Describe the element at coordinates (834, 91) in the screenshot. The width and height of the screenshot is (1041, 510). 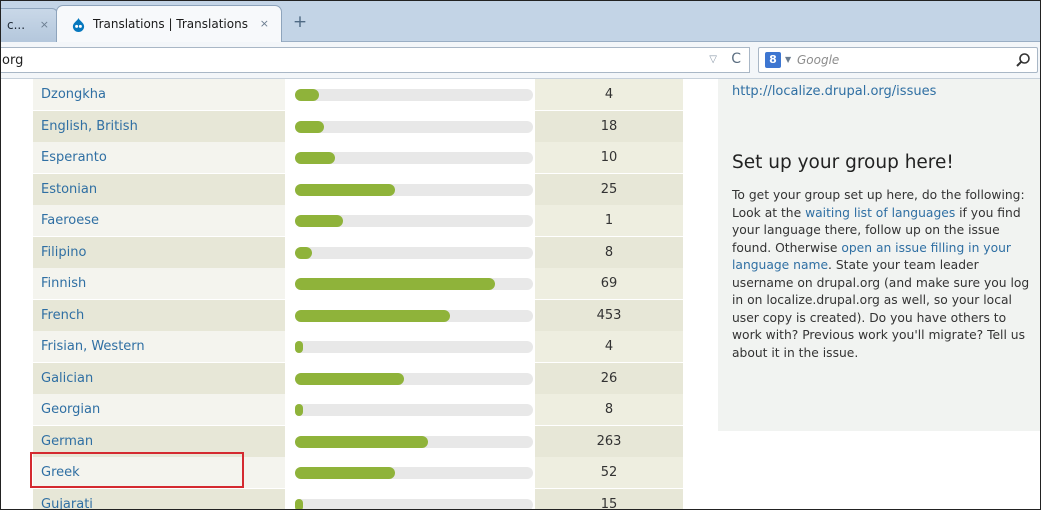
I see `issues-link: http://localize.drupal.org/issues` at that location.